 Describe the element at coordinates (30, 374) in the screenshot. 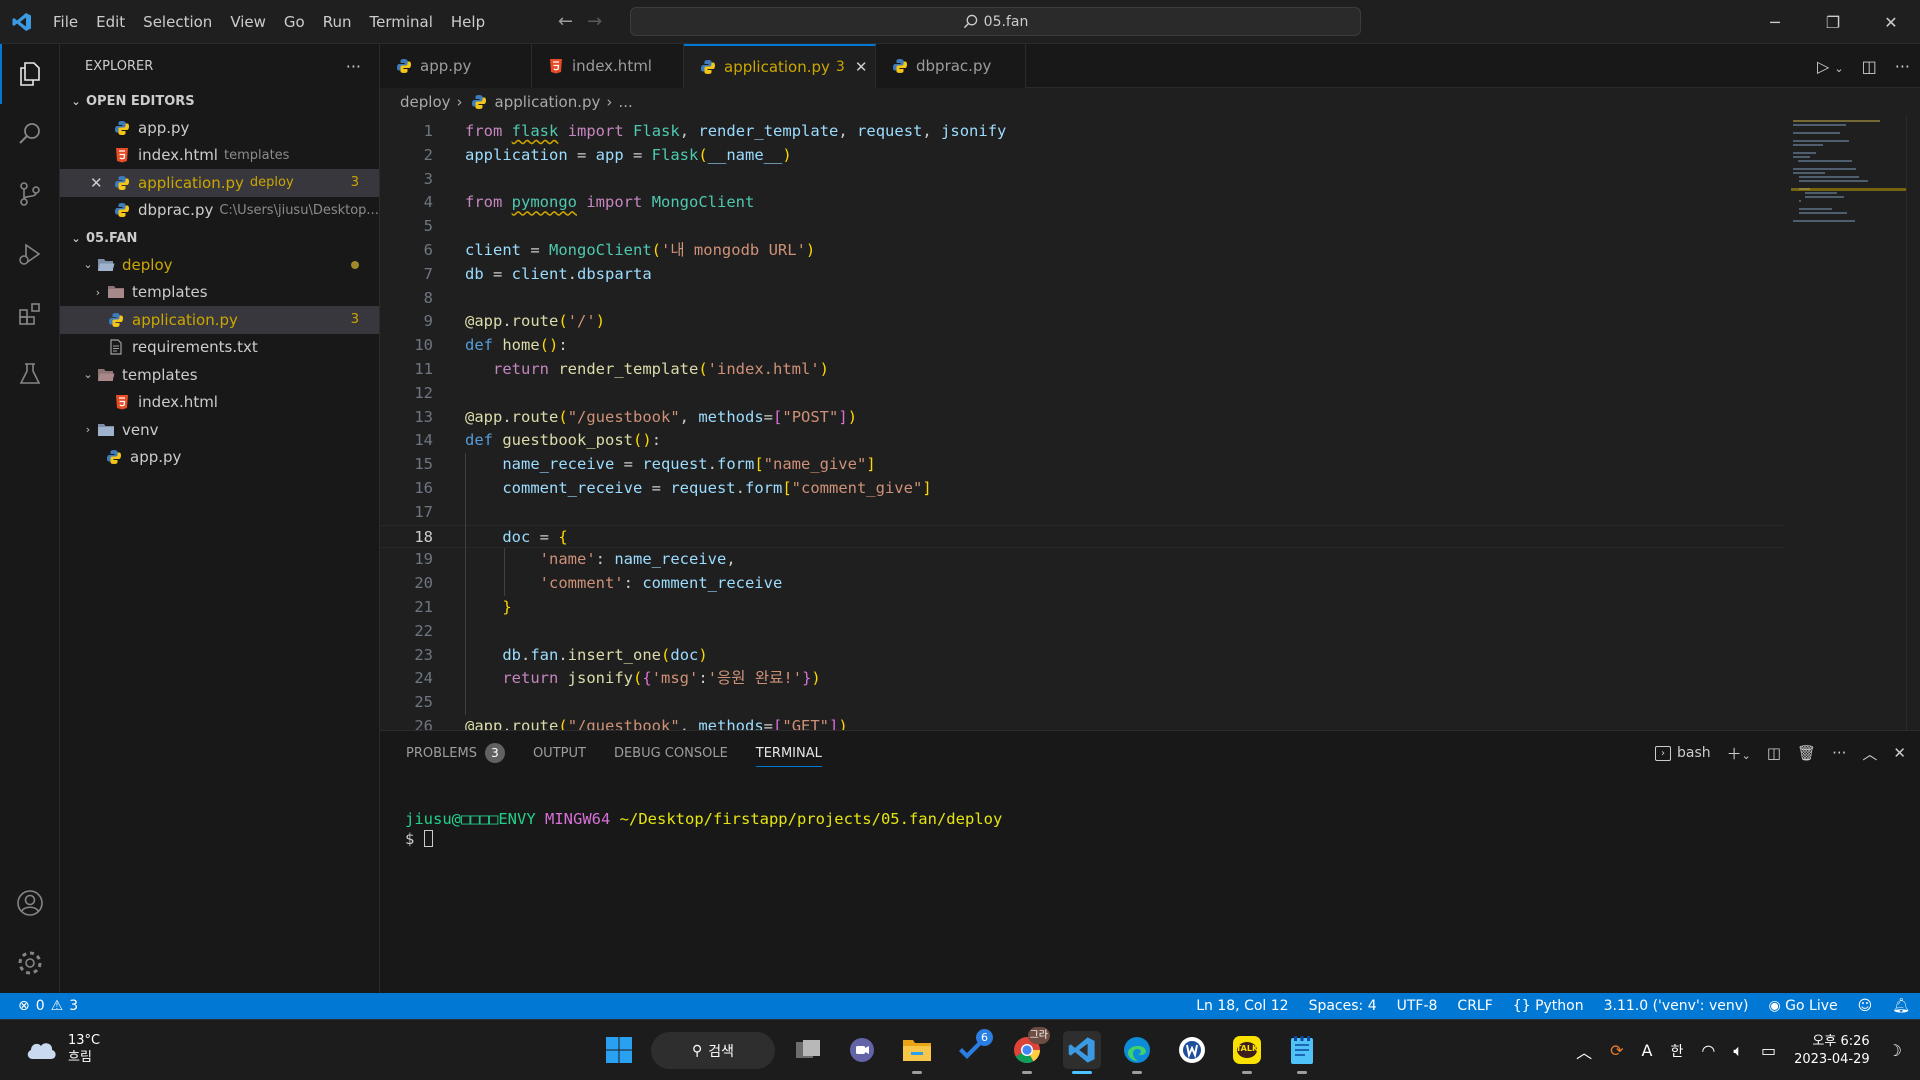

I see `testing-icon` at that location.